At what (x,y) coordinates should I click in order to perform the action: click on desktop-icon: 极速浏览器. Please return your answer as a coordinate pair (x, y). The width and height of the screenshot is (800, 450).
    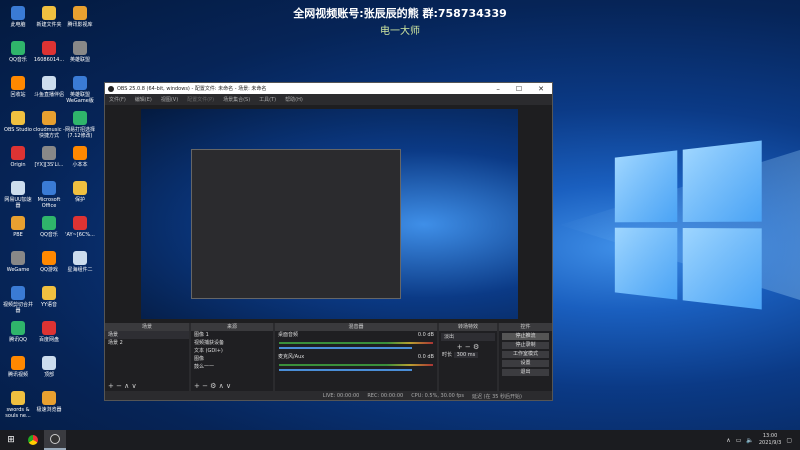
    Looking at the image, I should click on (49, 402).